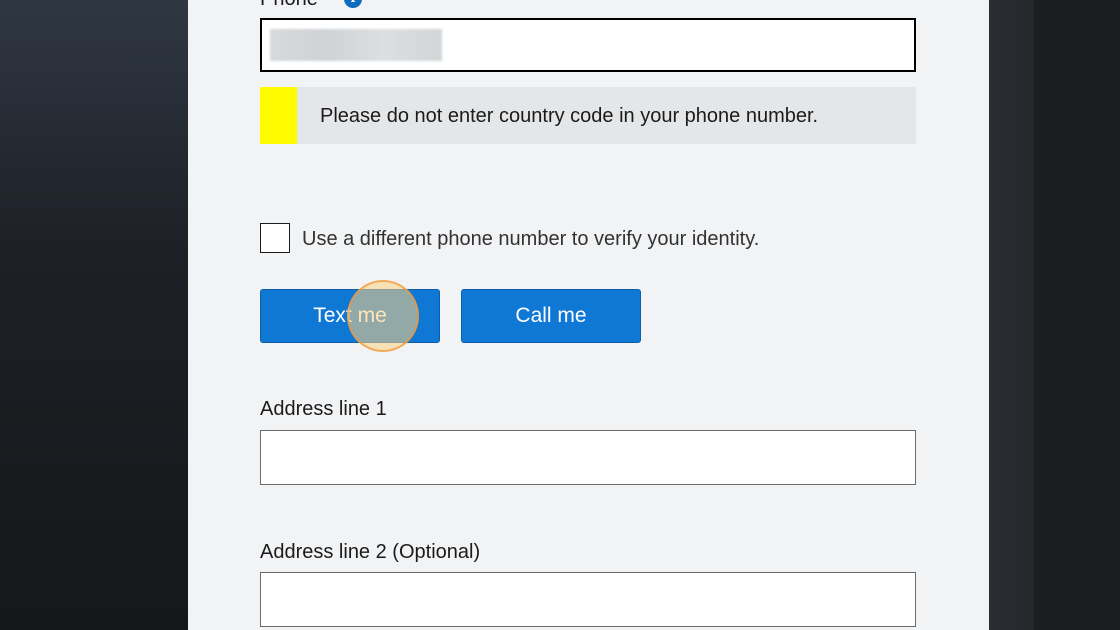  What do you see at coordinates (278, 115) in the screenshot?
I see `notice-highlight-bar` at bounding box center [278, 115].